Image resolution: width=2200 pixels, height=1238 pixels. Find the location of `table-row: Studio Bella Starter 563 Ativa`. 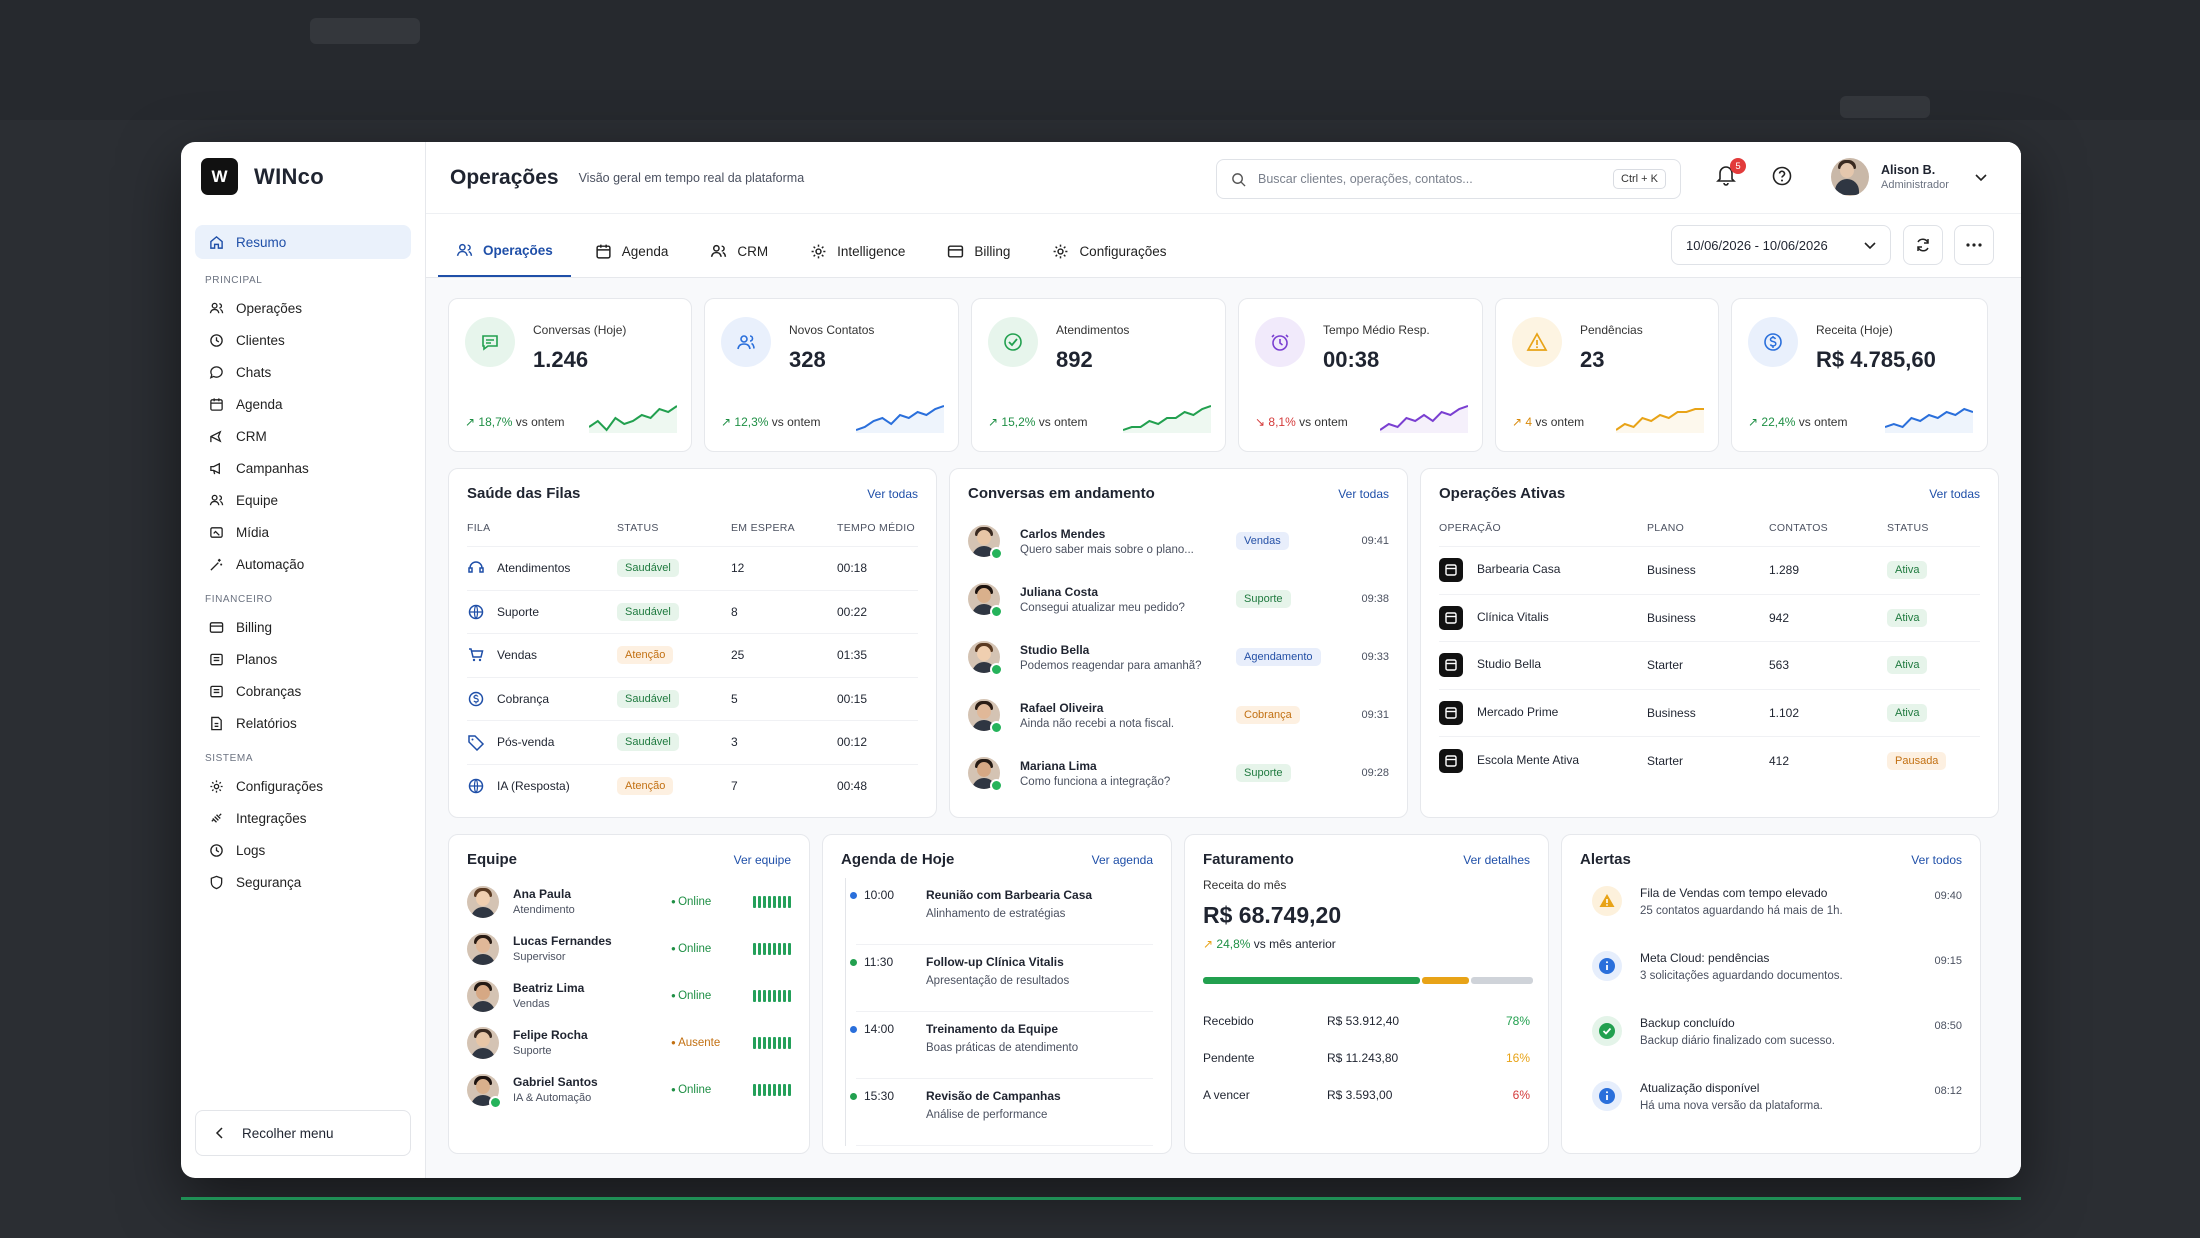

table-row: Studio Bella Starter 563 Ativa is located at coordinates (1709, 665).